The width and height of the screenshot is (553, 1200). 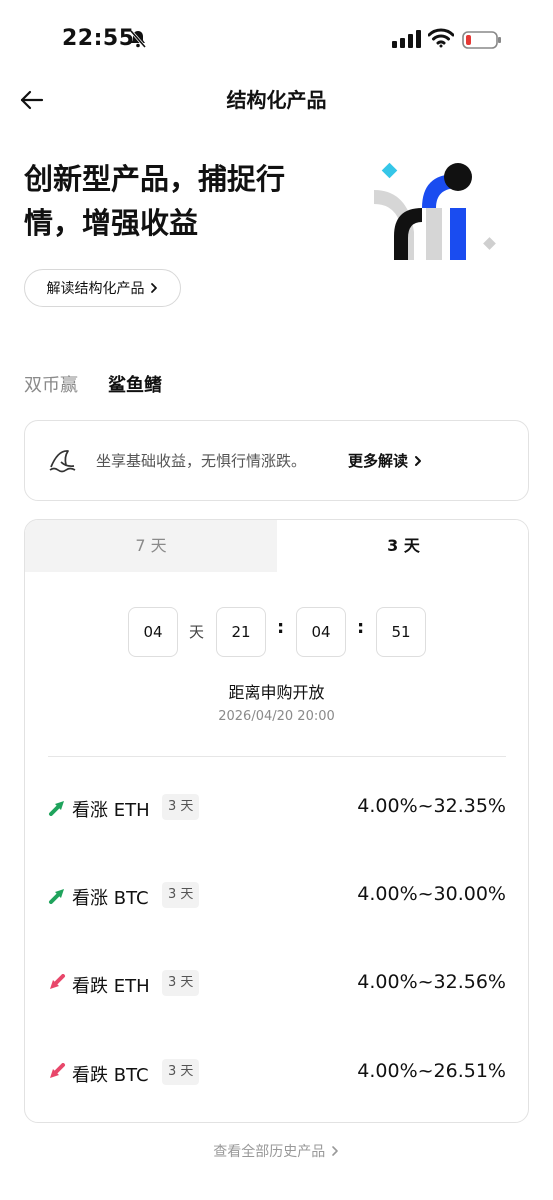 What do you see at coordinates (111, 810) in the screenshot?
I see `product-name: 看涨 ETH` at bounding box center [111, 810].